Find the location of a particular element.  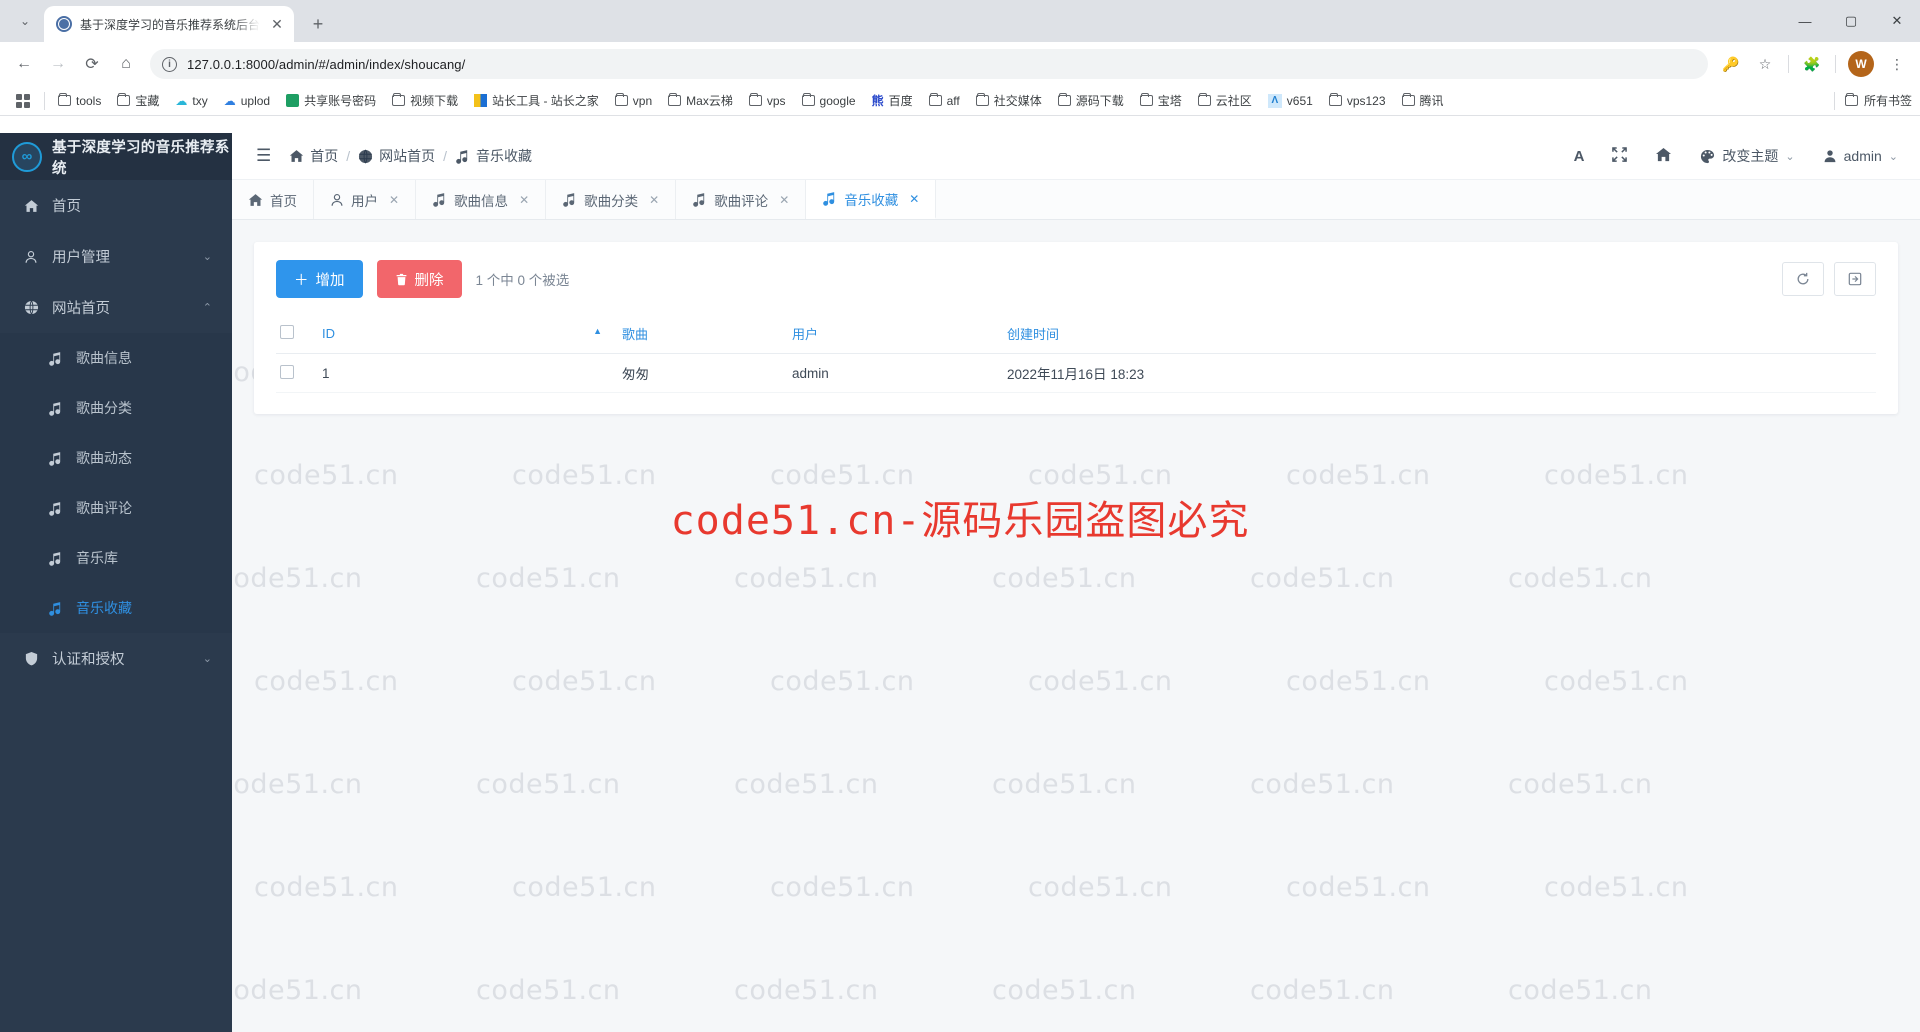

sidebar-item-2: 网站首页 ⌃ is located at coordinates (116, 307).